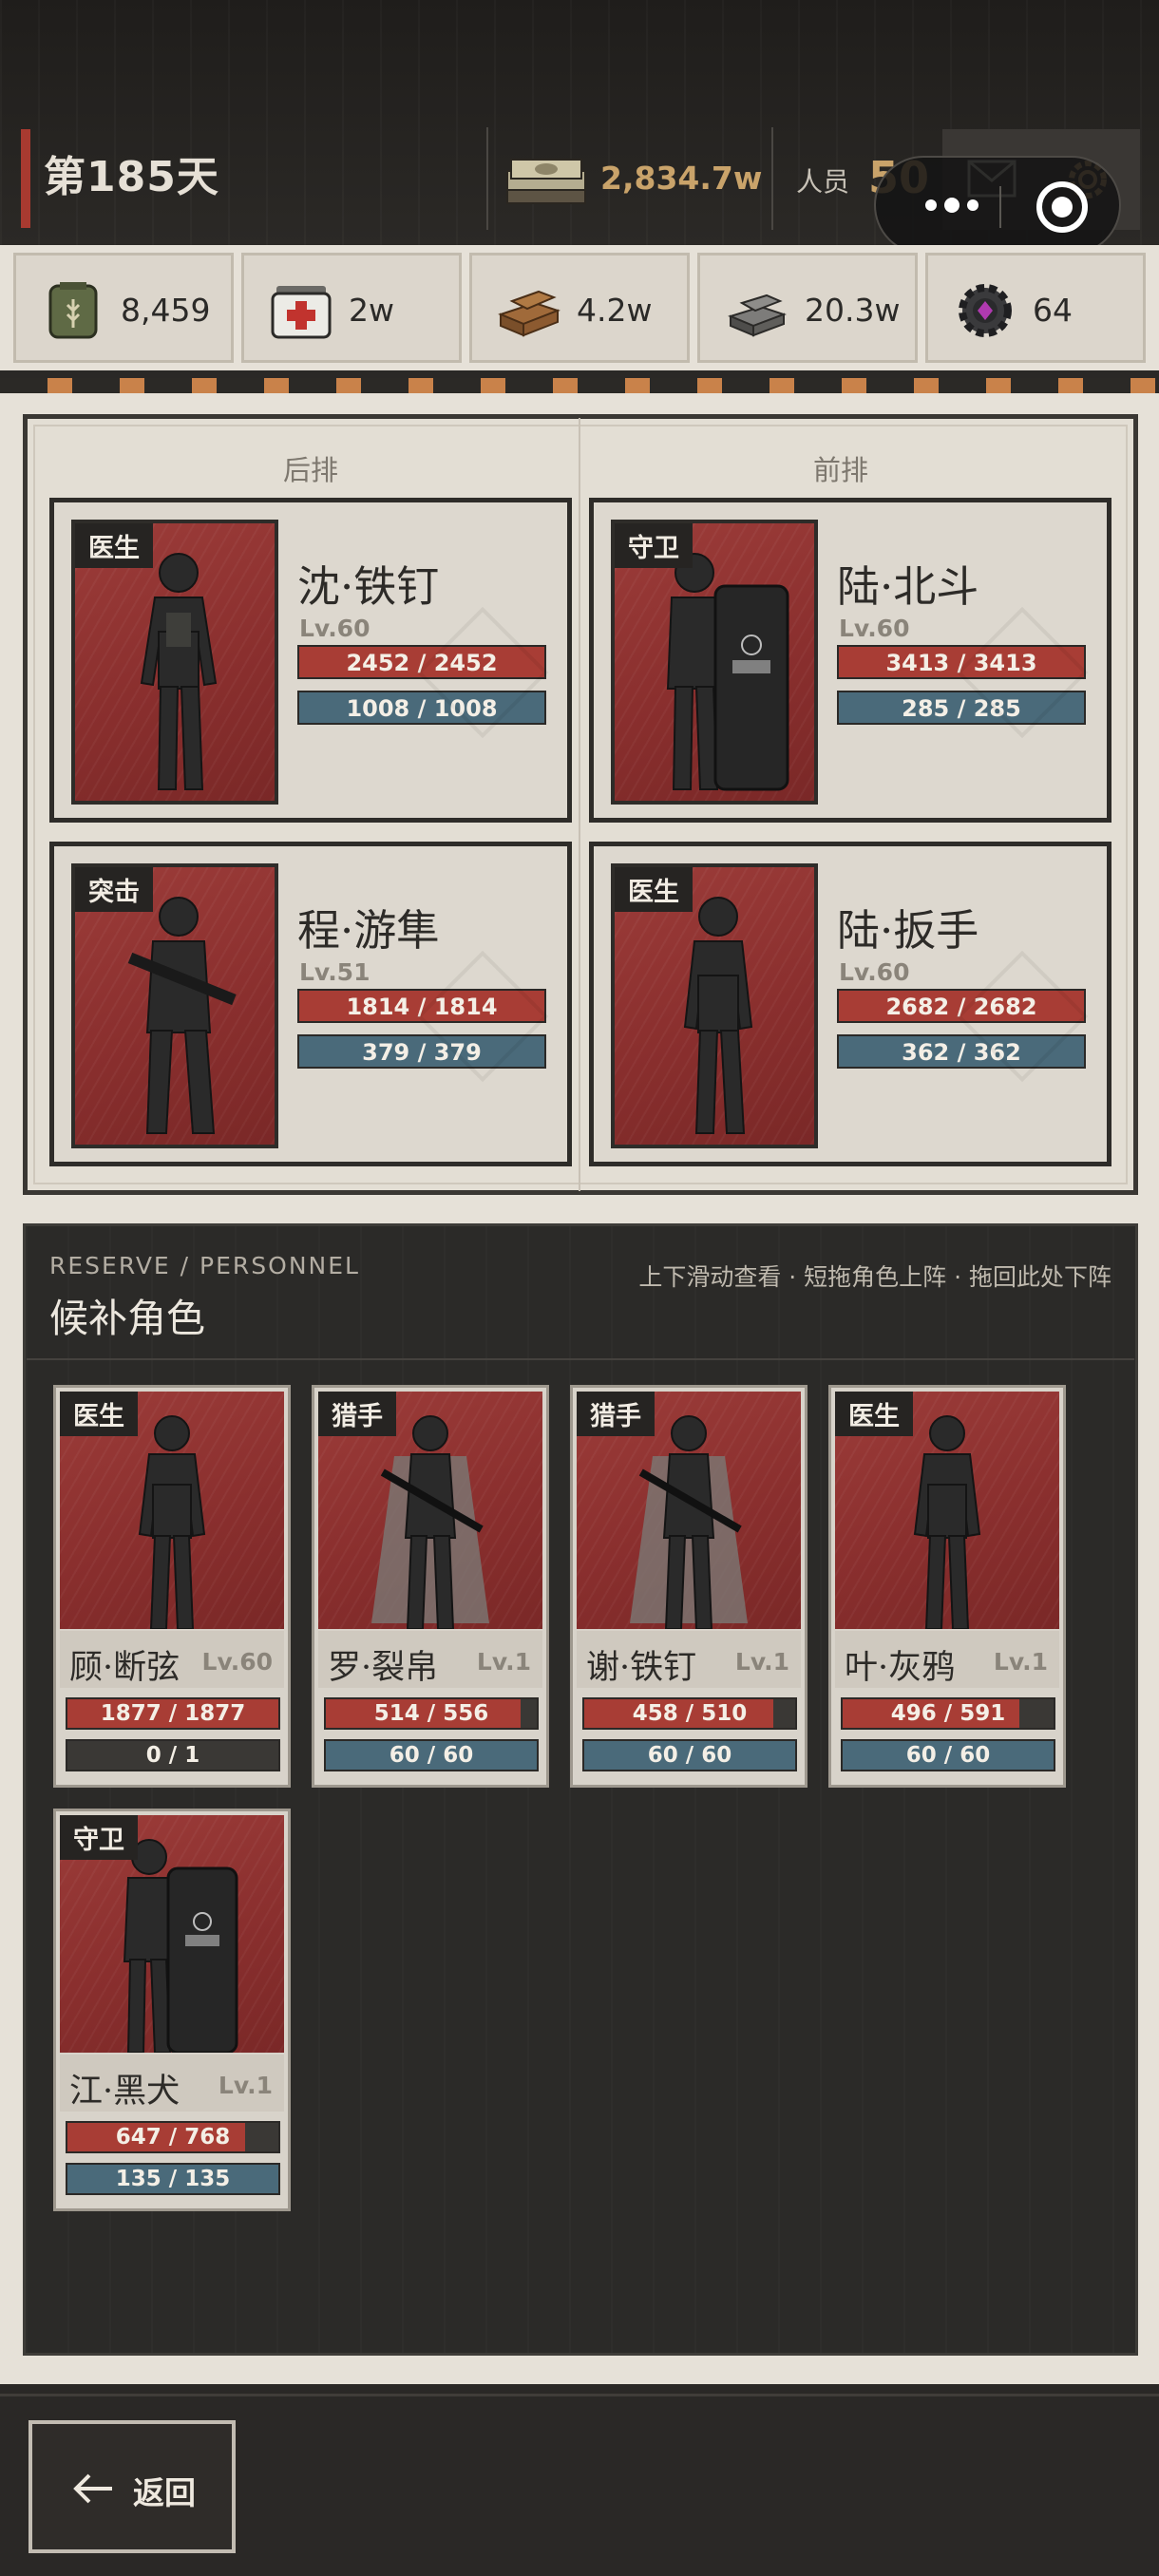 This screenshot has width=1159, height=2576. What do you see at coordinates (368, 586) in the screenshot?
I see `character-name: 沈·铁钉` at bounding box center [368, 586].